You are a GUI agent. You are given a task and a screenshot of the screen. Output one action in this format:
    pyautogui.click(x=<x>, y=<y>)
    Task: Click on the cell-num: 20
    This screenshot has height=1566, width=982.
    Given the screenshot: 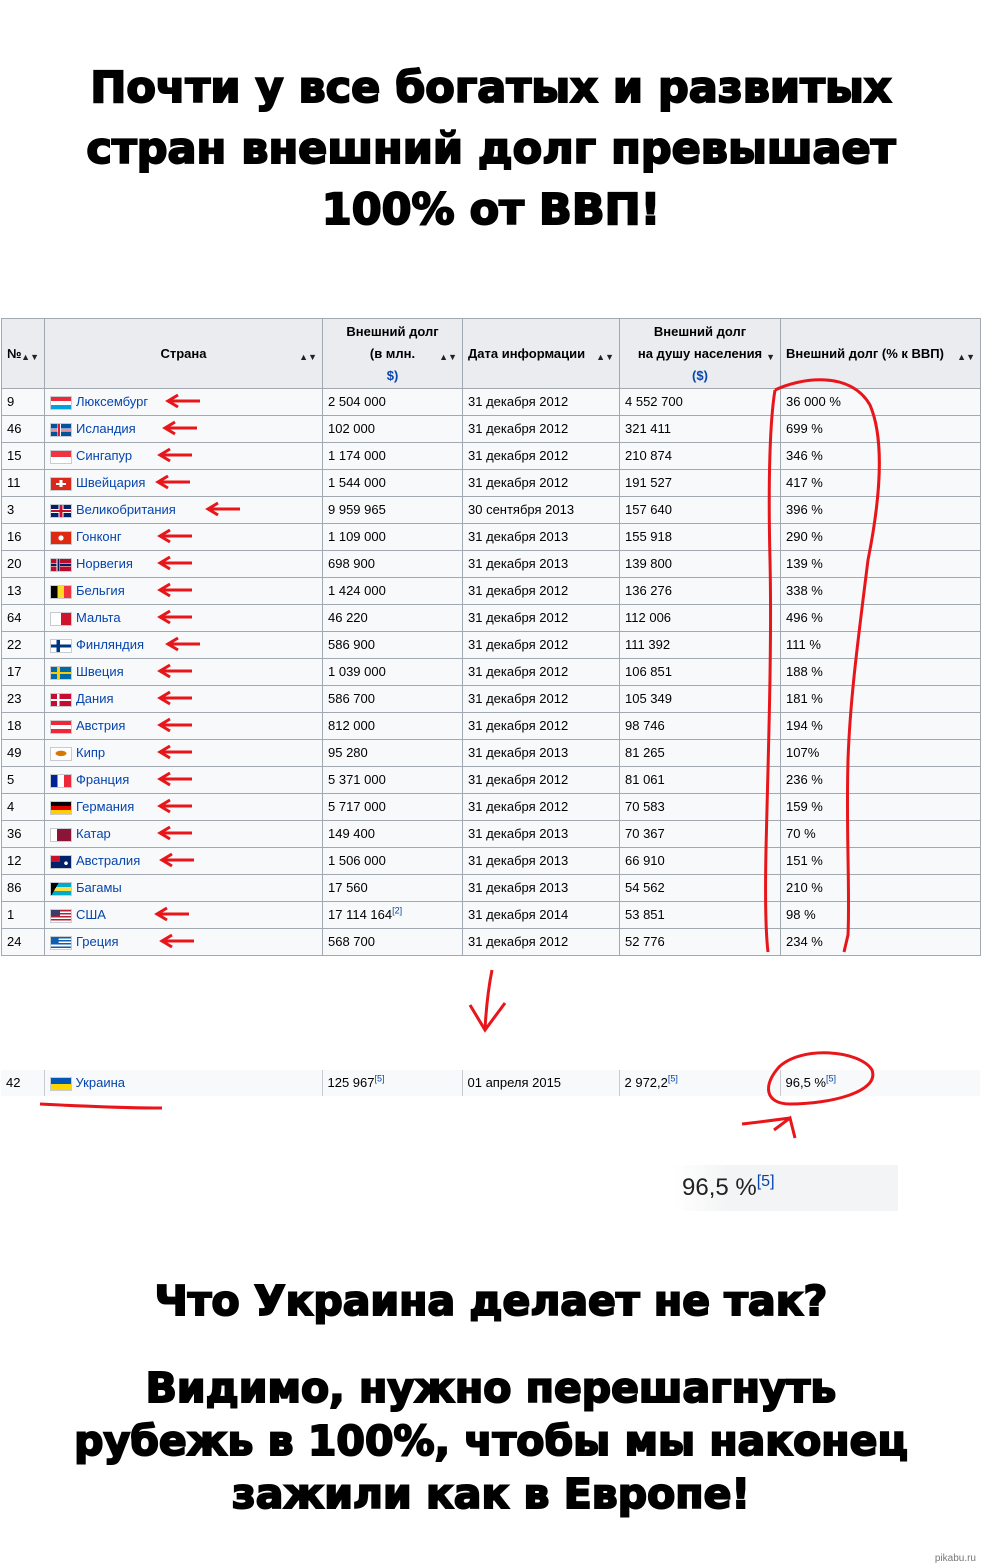 What is the action you would take?
    pyautogui.click(x=23, y=564)
    